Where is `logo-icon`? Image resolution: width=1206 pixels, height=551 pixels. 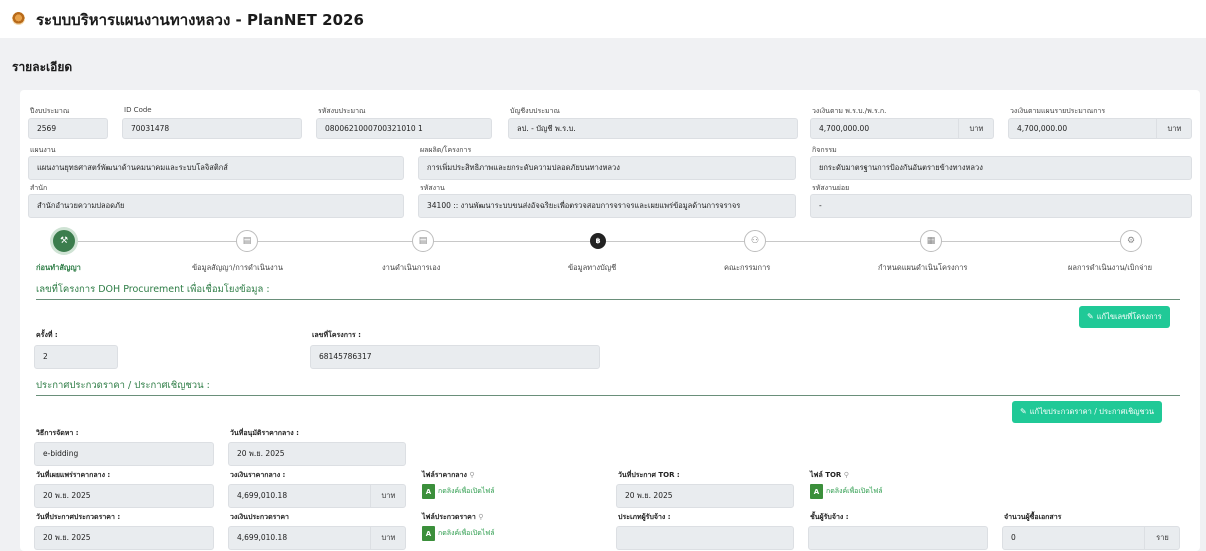
logo-icon is located at coordinates (18, 18).